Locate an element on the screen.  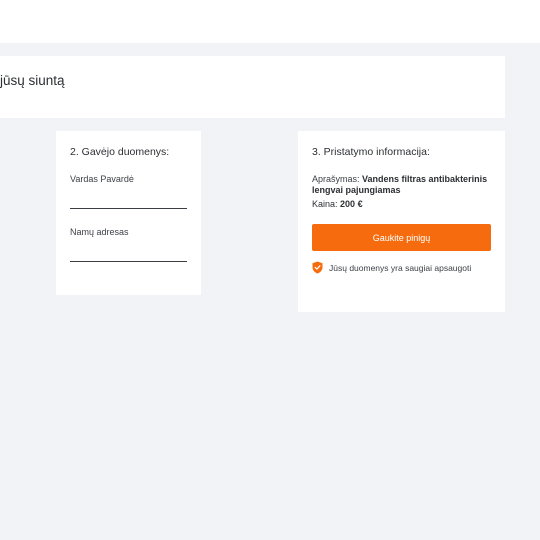
address-field-group: Namų adresas is located at coordinates (128, 244).